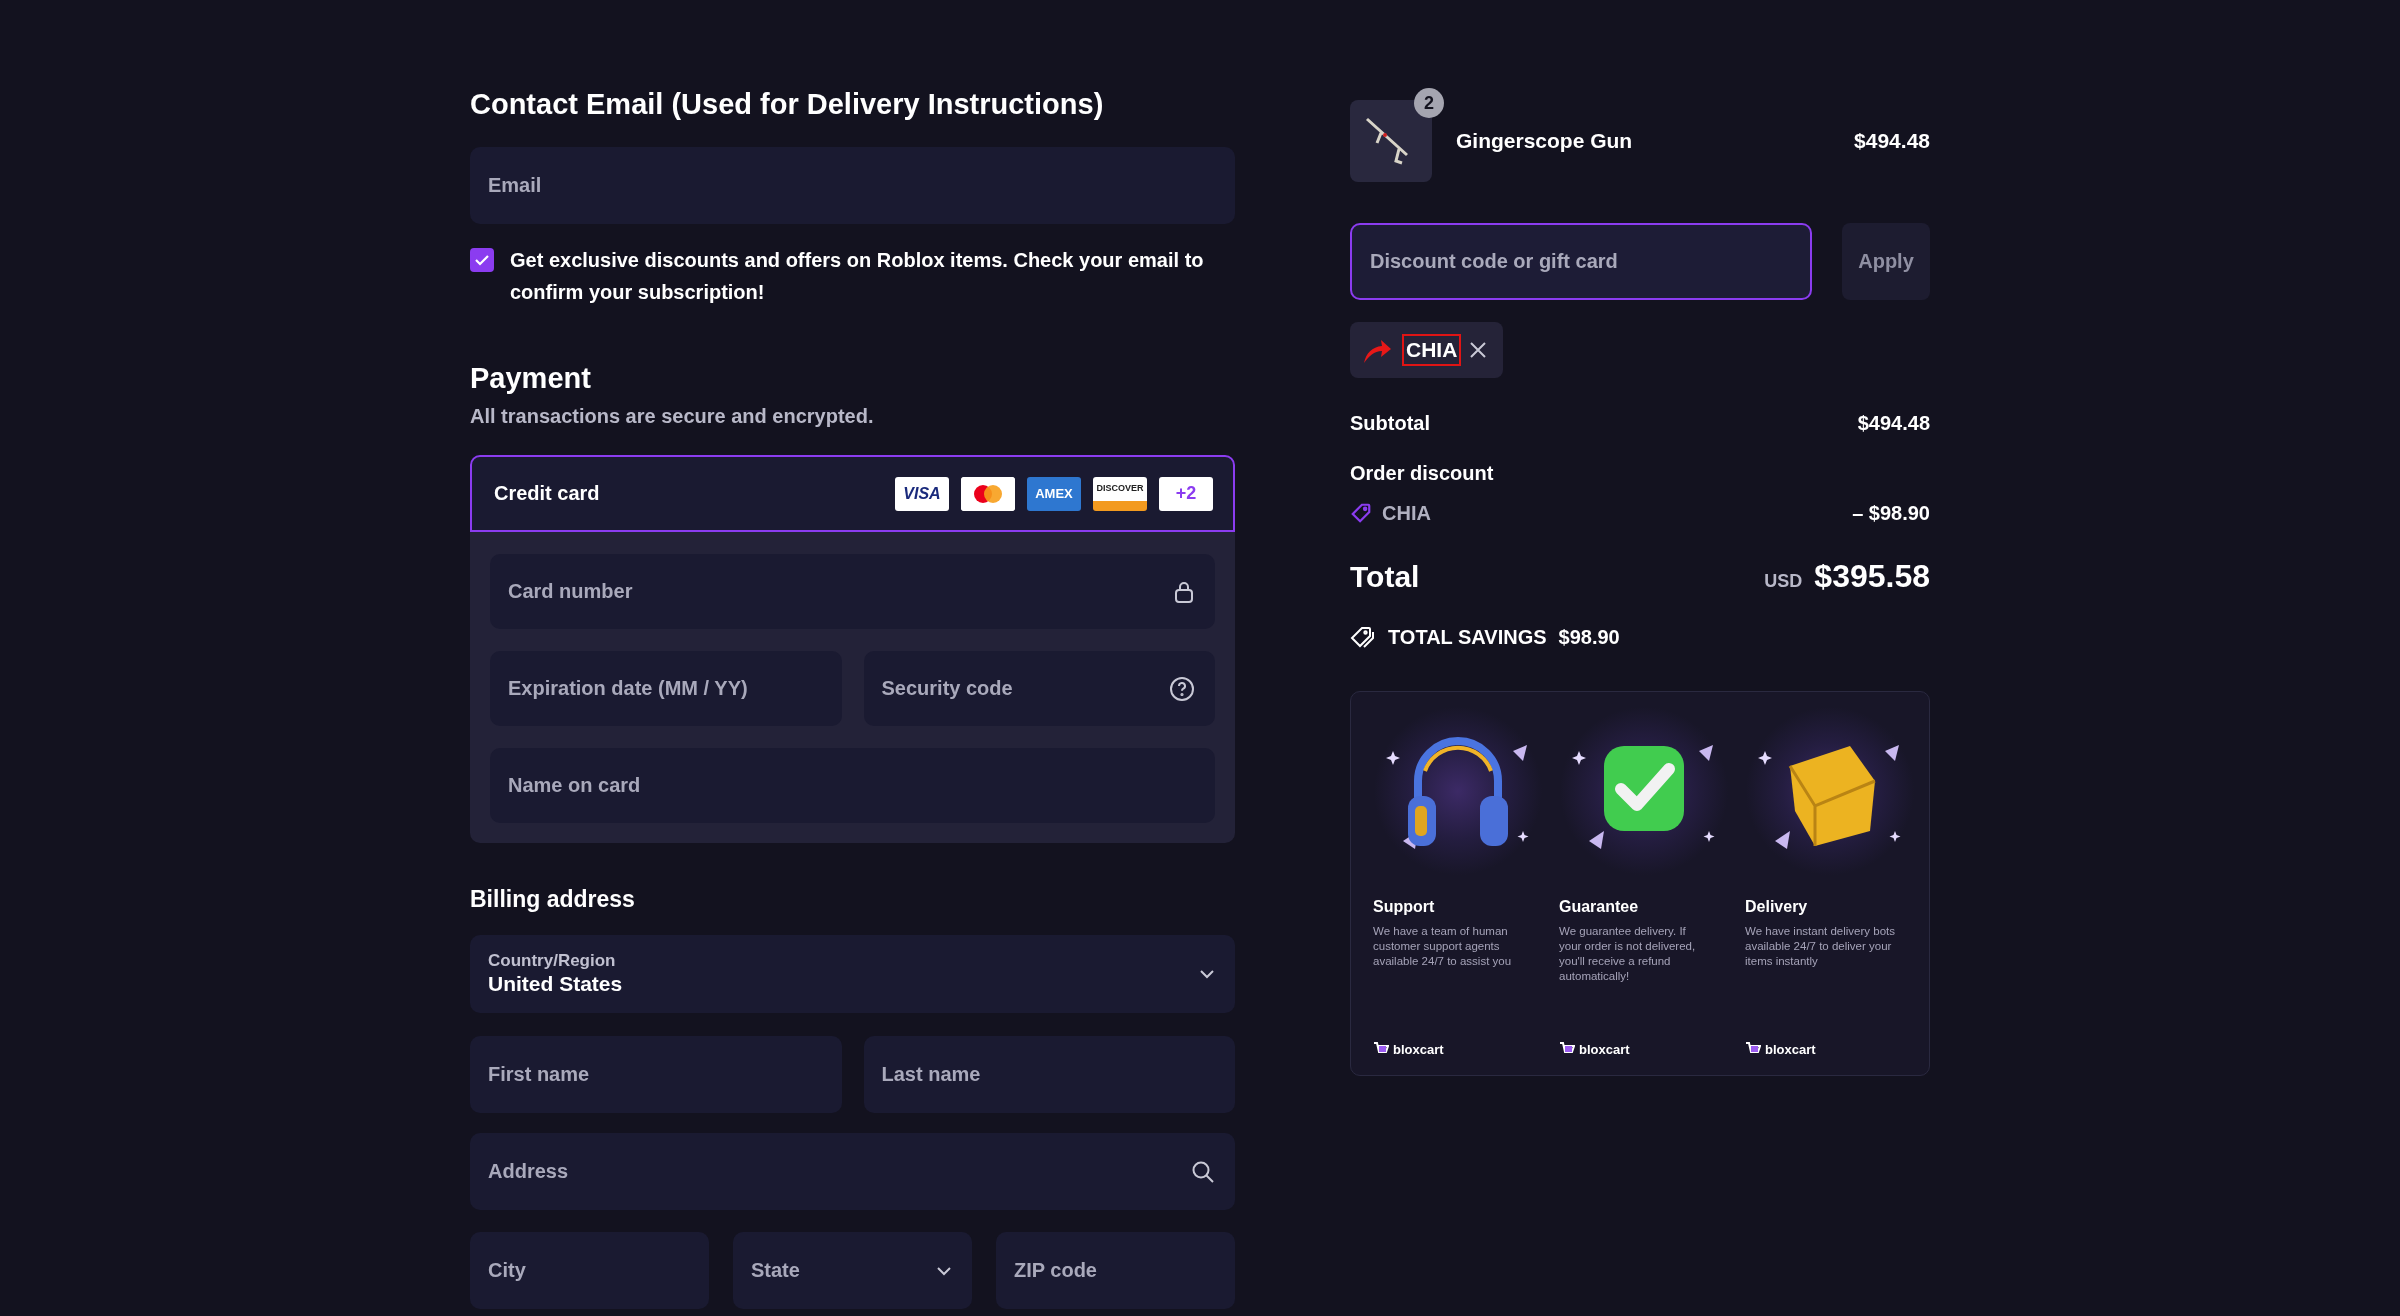 This screenshot has width=2400, height=1316. What do you see at coordinates (1039, 688) in the screenshot?
I see `security-code-field: Security code` at bounding box center [1039, 688].